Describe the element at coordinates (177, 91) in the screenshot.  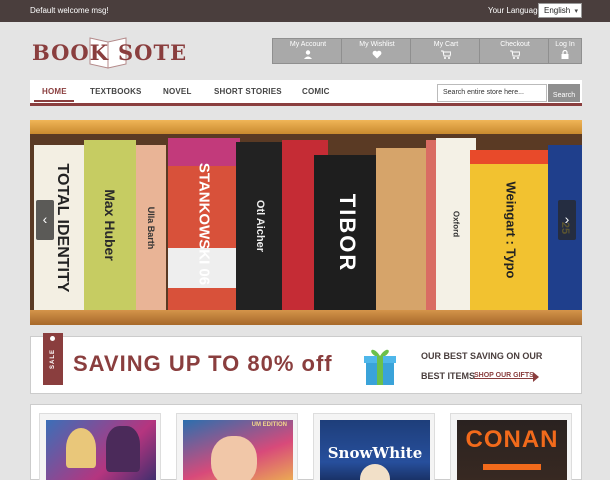
I see `nav-item-novel: NOVEL` at that location.